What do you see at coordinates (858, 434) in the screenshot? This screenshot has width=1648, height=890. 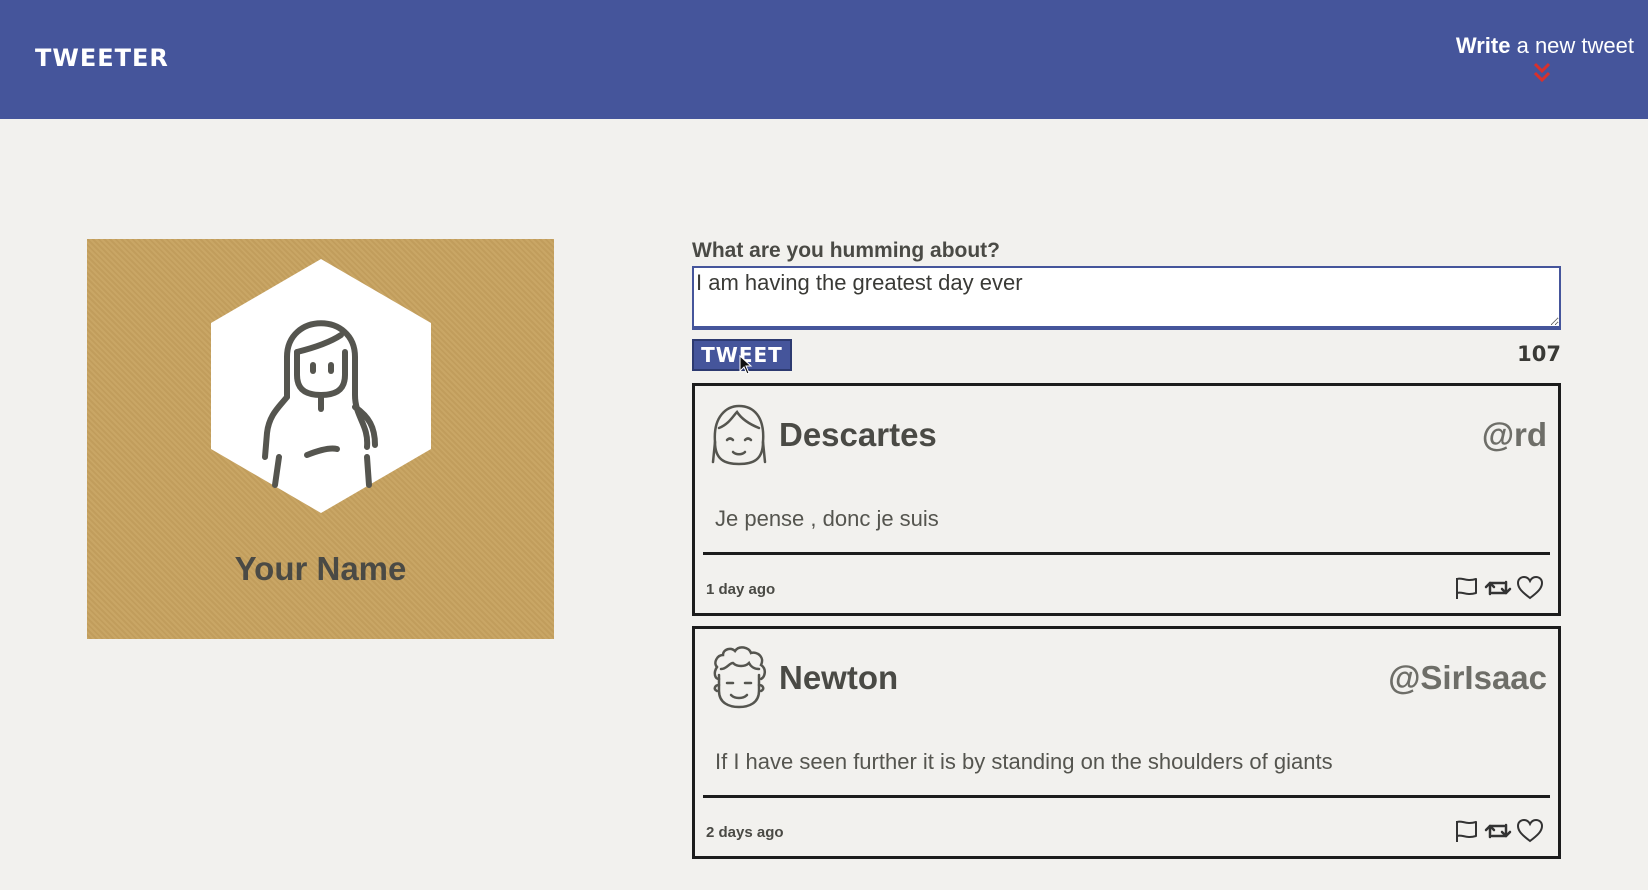 I see `tweet-author-name: Descartes` at bounding box center [858, 434].